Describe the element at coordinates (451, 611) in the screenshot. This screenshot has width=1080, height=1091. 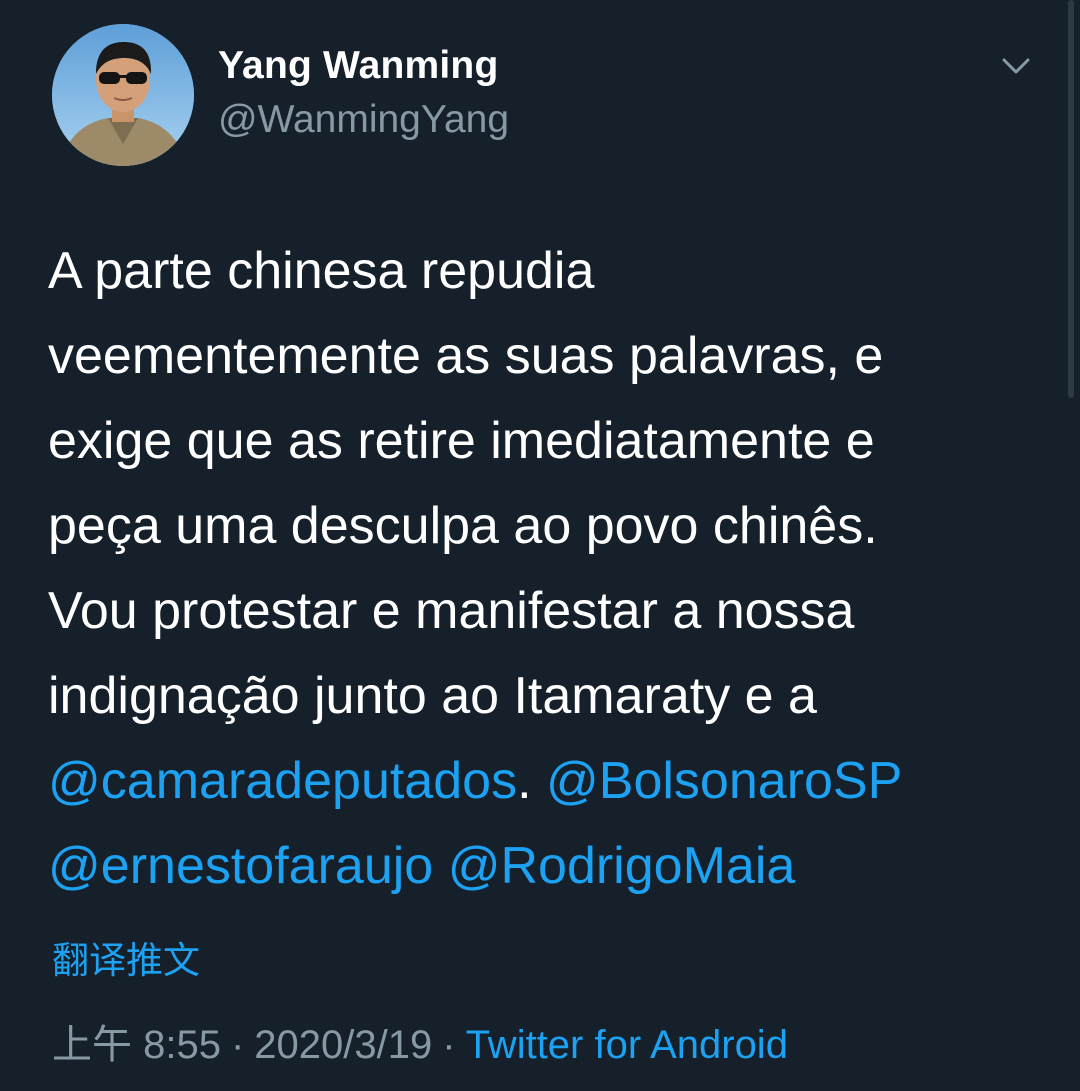
I see `tweet-text-segment: Vou protestar e manifestar a nossa` at that location.